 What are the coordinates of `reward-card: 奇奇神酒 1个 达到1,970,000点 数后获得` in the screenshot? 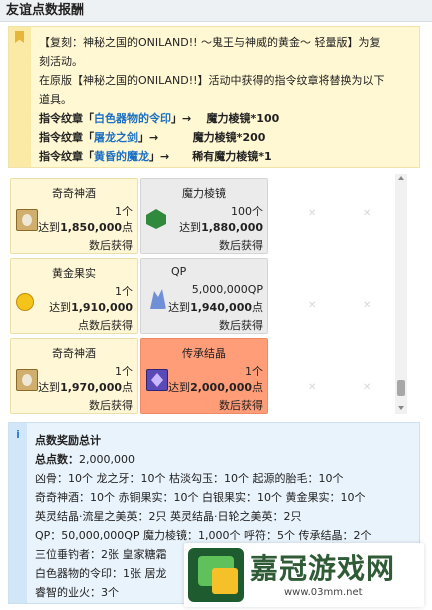 It's located at (74, 376).